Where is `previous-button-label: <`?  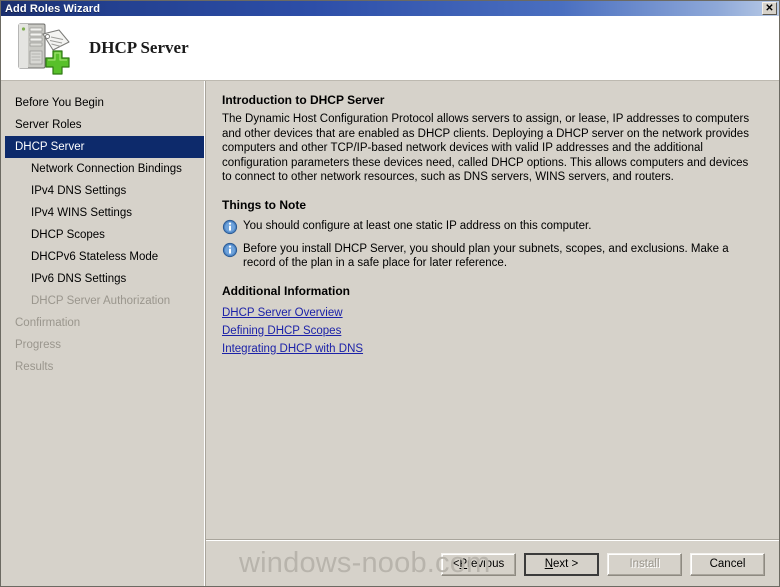
previous-button-label: < is located at coordinates (456, 564).